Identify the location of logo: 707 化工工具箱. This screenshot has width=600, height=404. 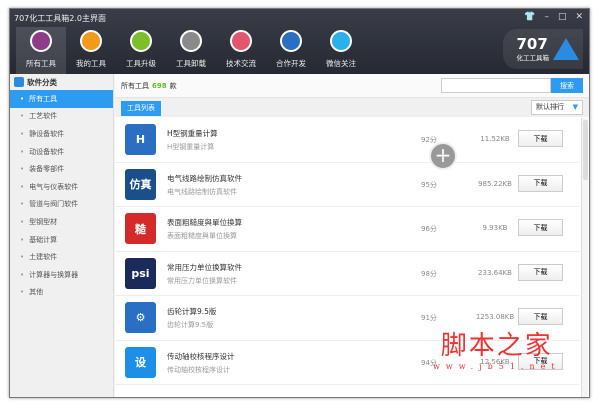
(543, 49).